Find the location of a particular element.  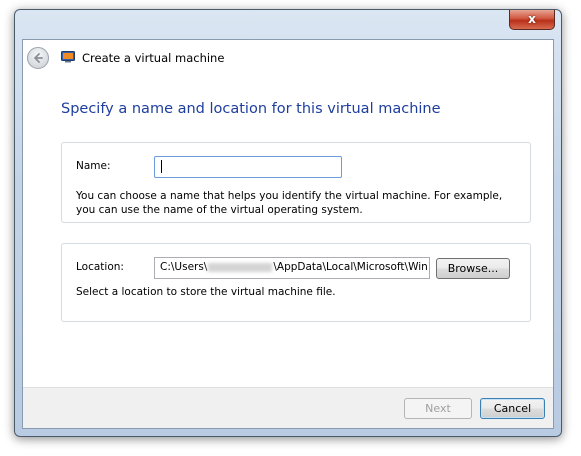

virtual-pc-icon is located at coordinates (68, 57).